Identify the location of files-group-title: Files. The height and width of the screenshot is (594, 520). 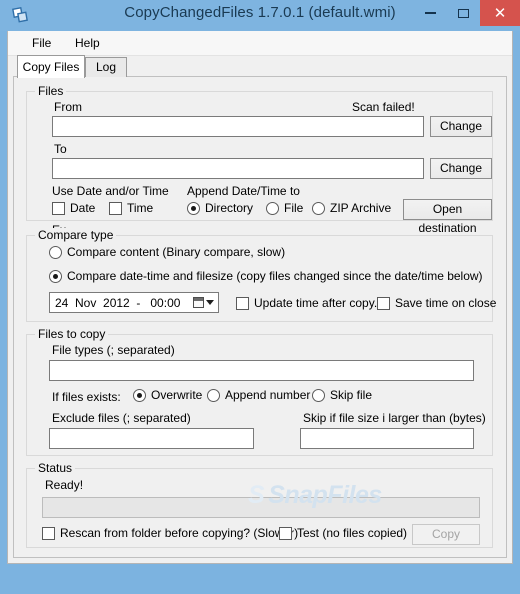
(51, 91).